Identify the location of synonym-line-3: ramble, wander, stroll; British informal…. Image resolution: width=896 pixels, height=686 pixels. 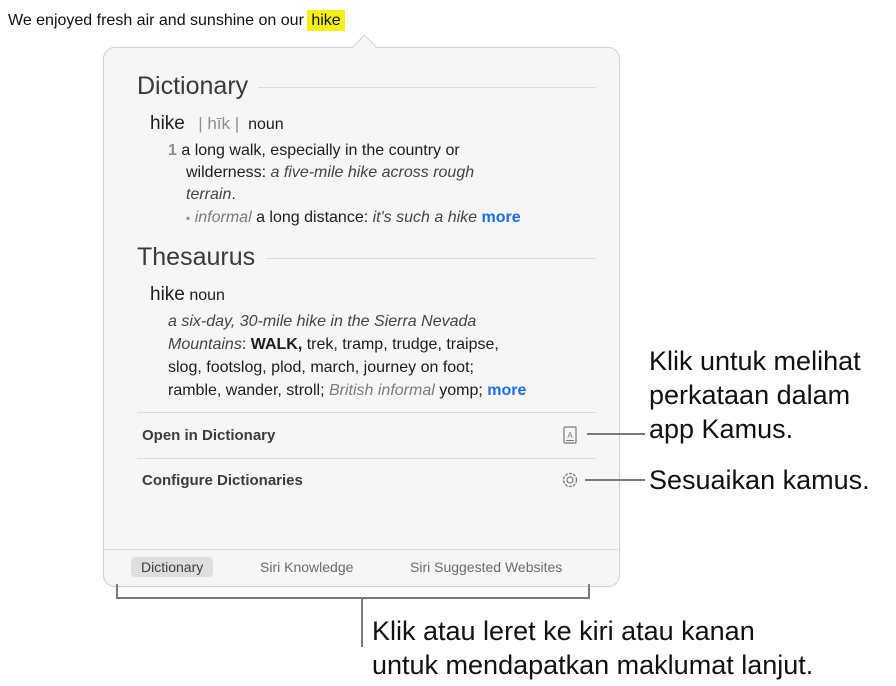
(347, 391).